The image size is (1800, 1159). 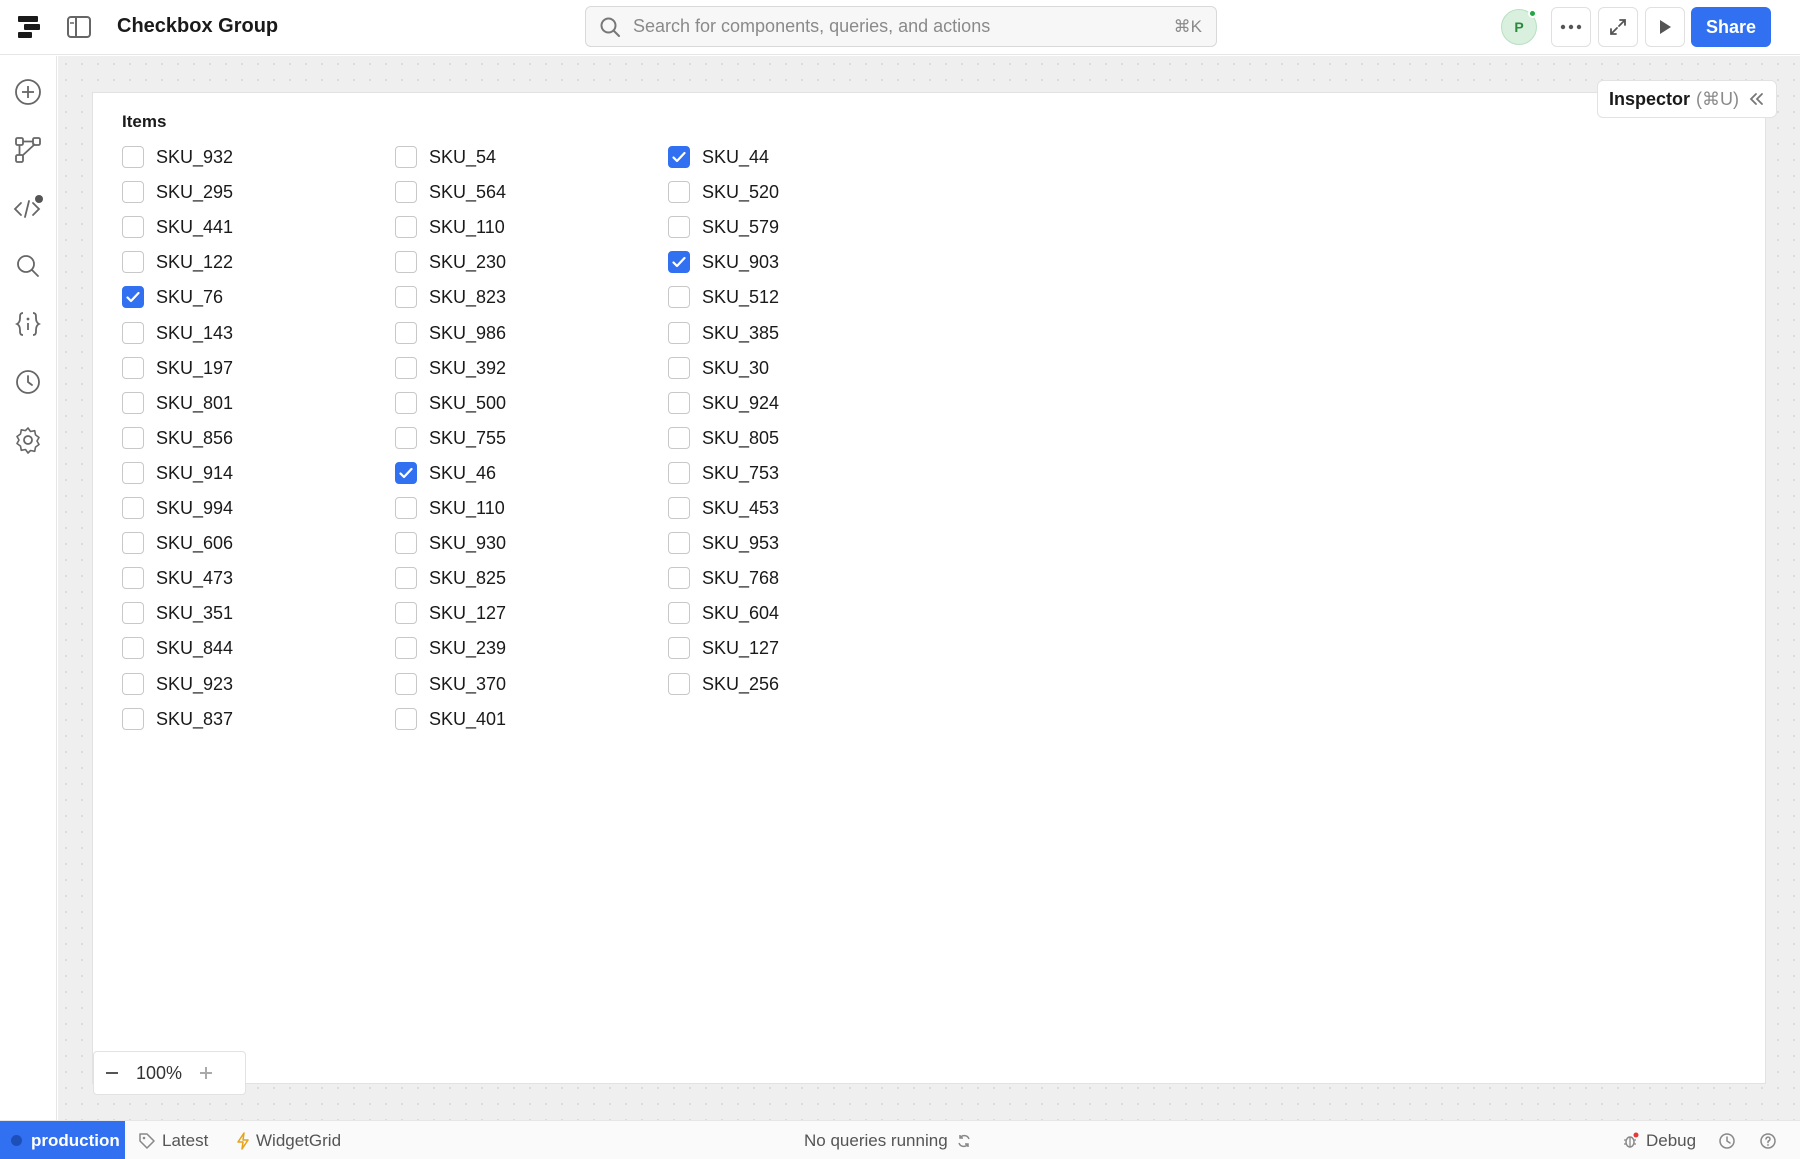 I want to click on app-title: Checkbox Group, so click(x=197, y=26).